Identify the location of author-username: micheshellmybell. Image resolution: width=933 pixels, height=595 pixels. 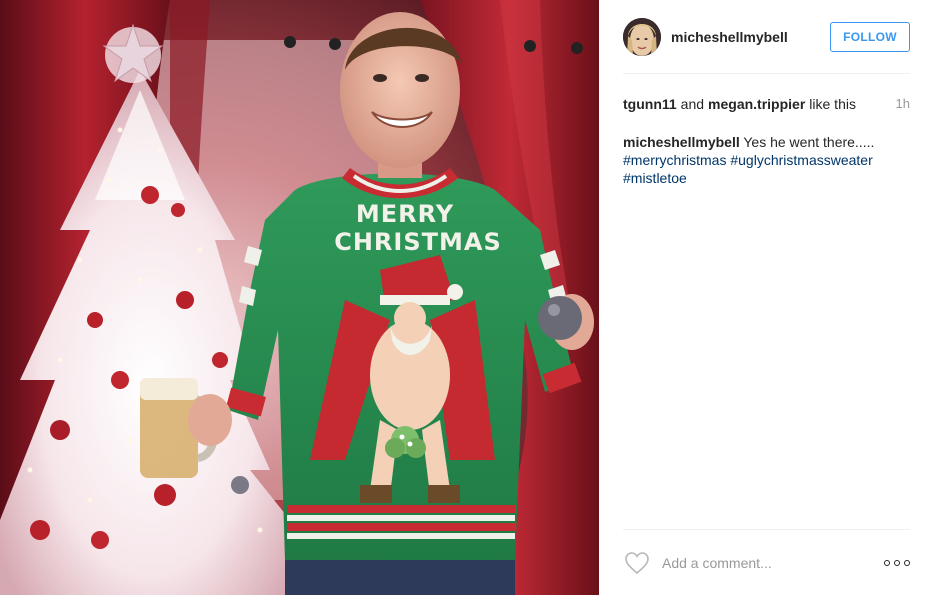
(750, 37).